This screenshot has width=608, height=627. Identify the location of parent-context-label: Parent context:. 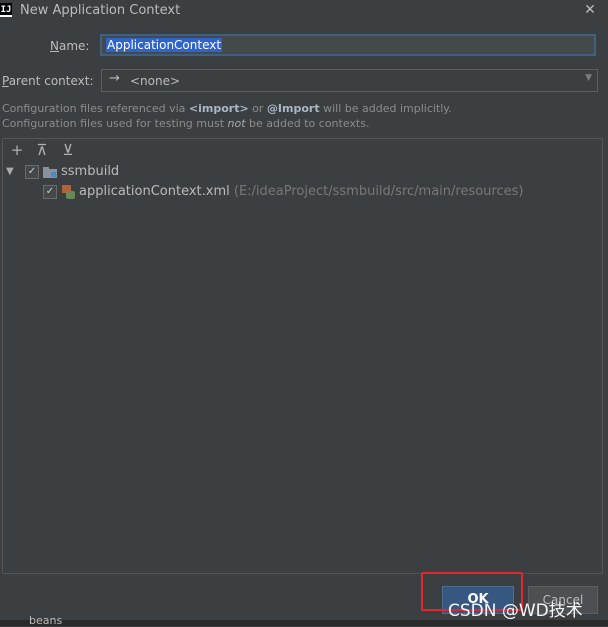
(48, 81).